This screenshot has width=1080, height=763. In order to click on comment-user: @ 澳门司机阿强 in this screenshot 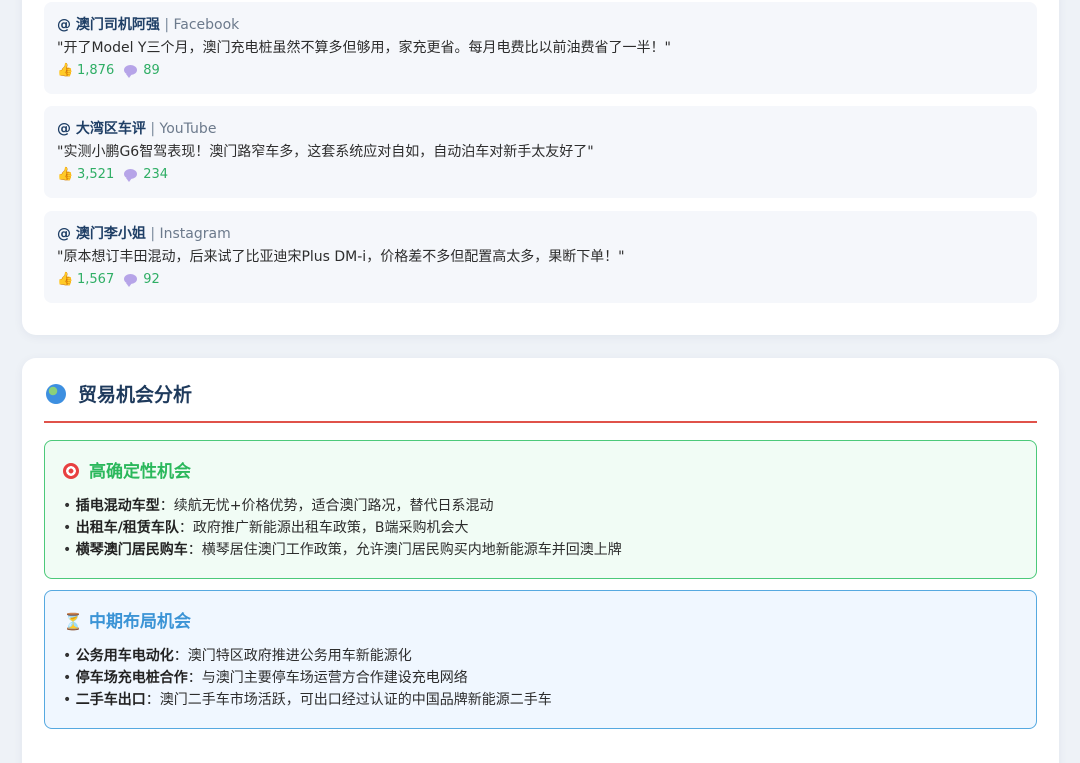, I will do `click(108, 25)`.